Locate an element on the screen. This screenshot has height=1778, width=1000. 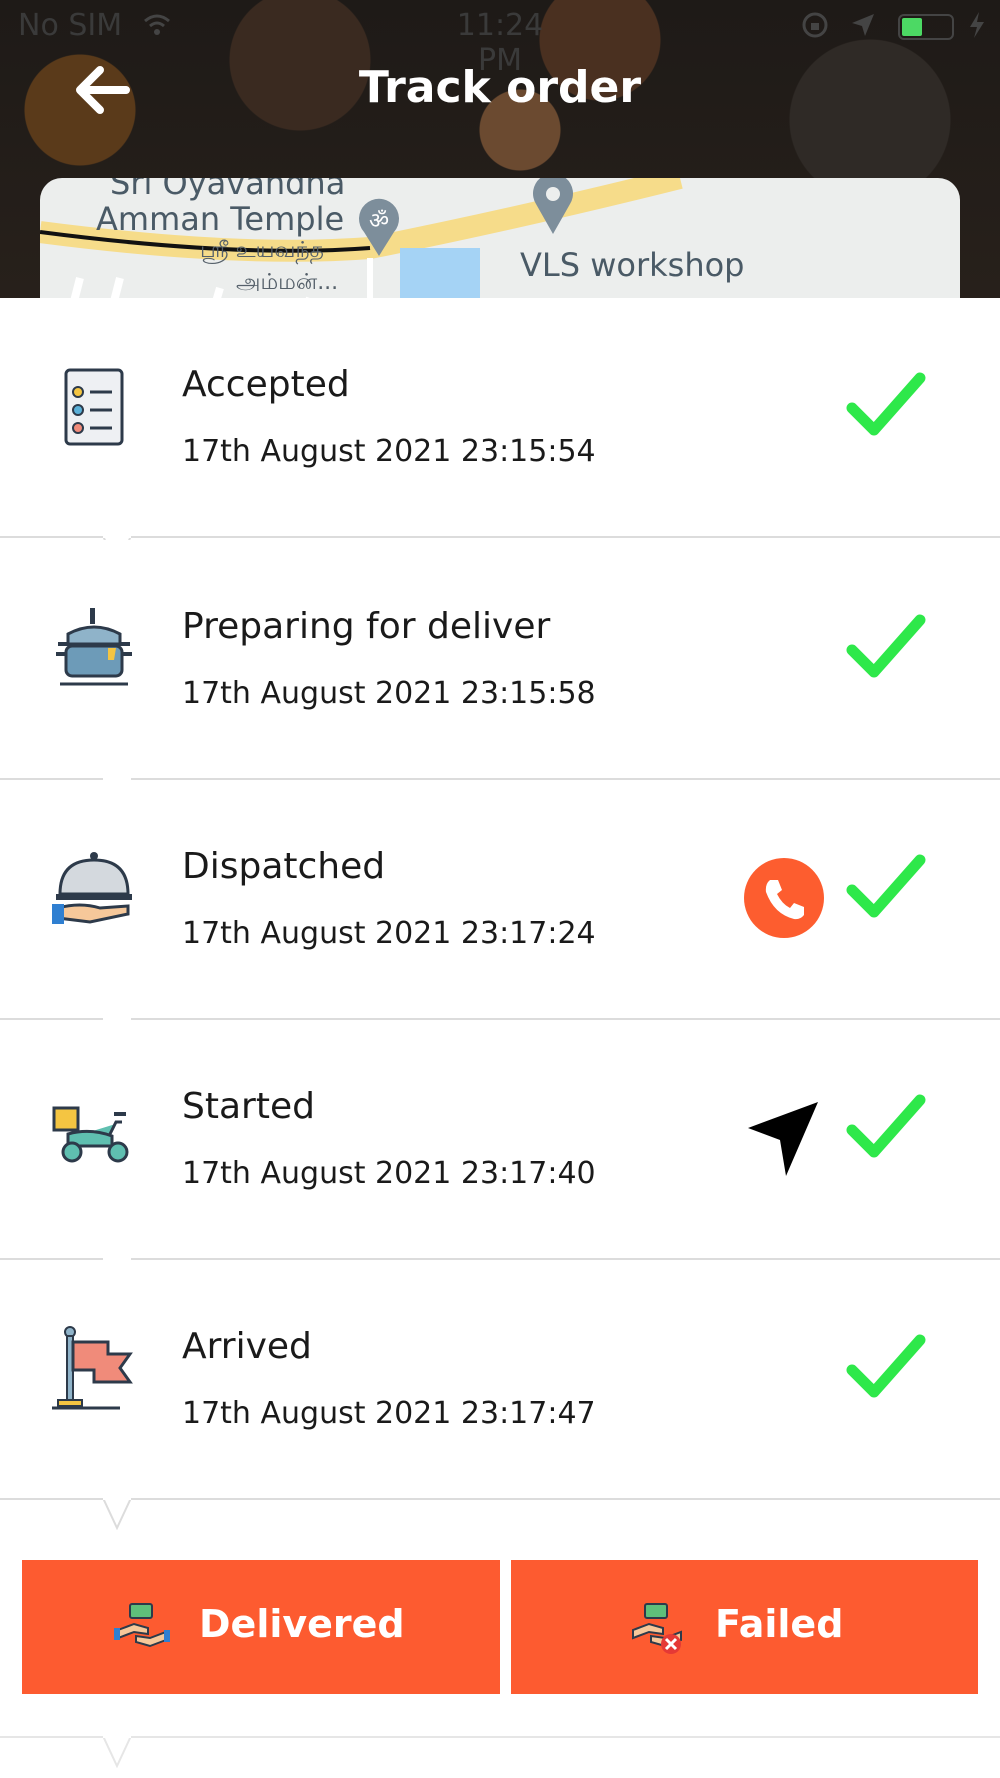
svg-text: ॐ is located at coordinates (379, 221).